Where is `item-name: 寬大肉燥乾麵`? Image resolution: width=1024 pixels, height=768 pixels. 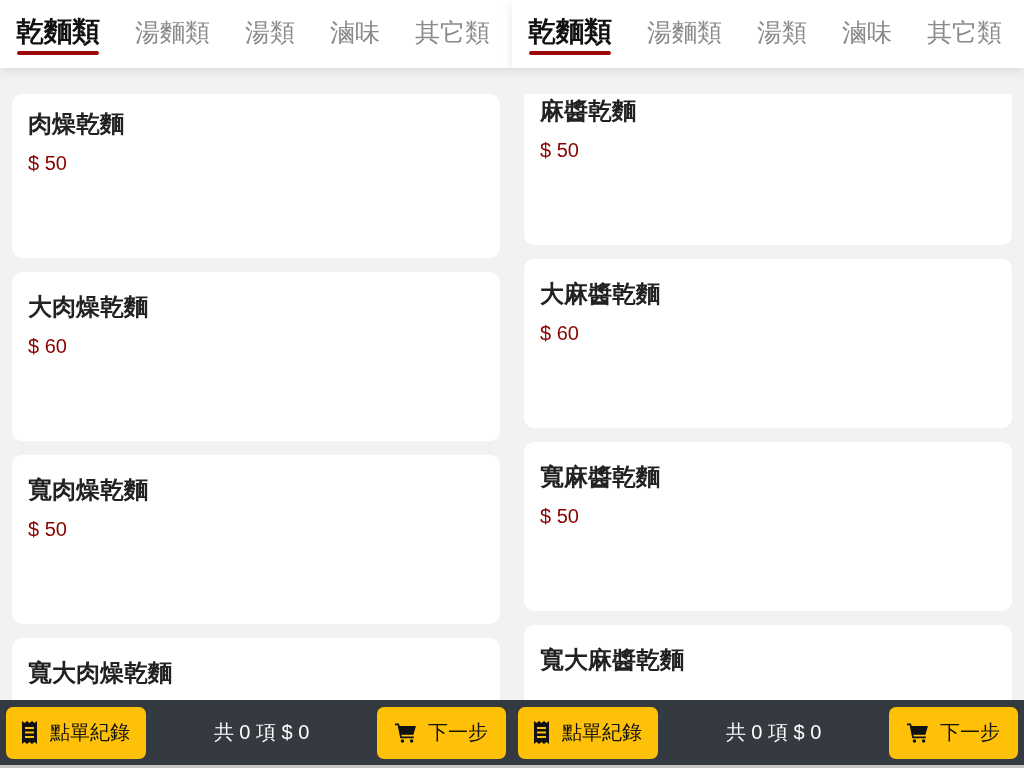
item-name: 寬大肉燥乾麵 is located at coordinates (100, 672).